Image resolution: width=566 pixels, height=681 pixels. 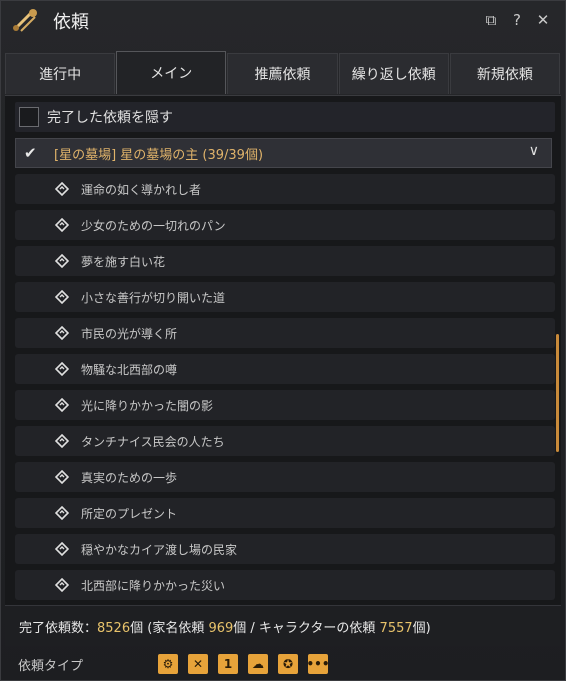 I want to click on list-item: 光に降りかかった闇の影, so click(x=285, y=405).